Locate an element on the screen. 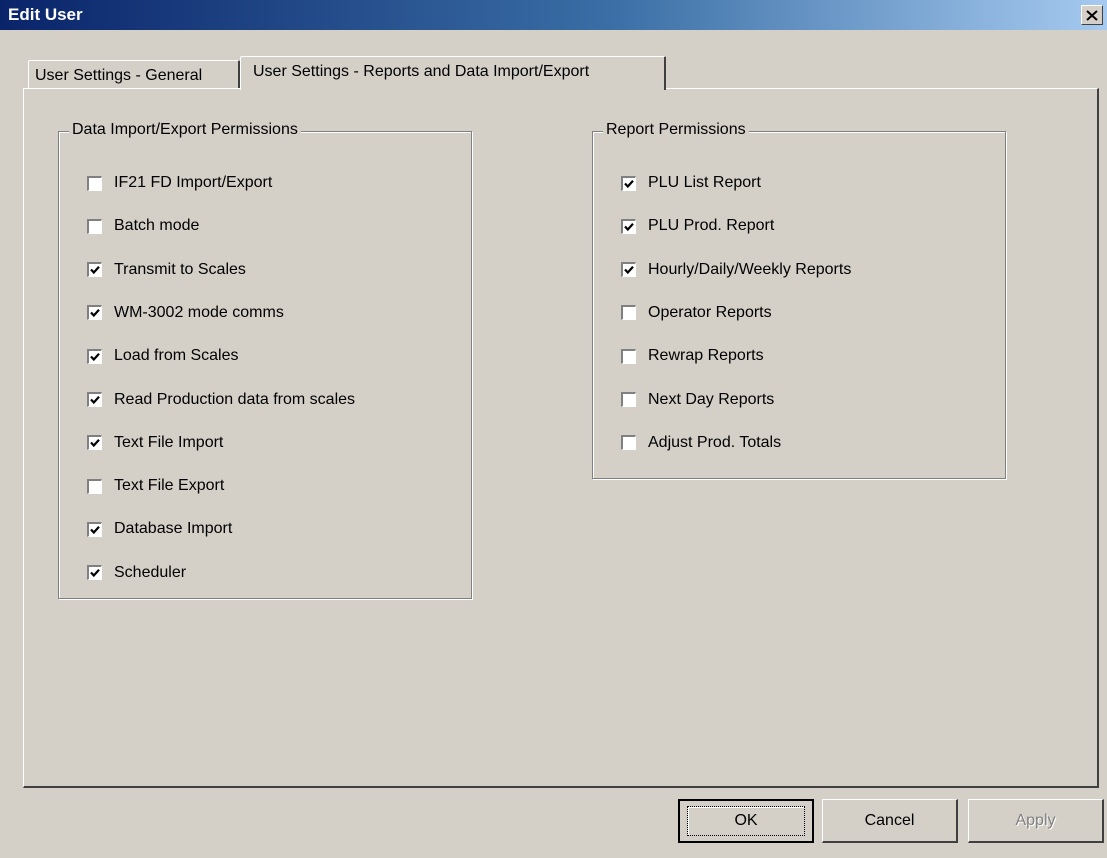 The width and height of the screenshot is (1107, 858). checkbox-row: WM-3002 mode comms is located at coordinates (185, 313).